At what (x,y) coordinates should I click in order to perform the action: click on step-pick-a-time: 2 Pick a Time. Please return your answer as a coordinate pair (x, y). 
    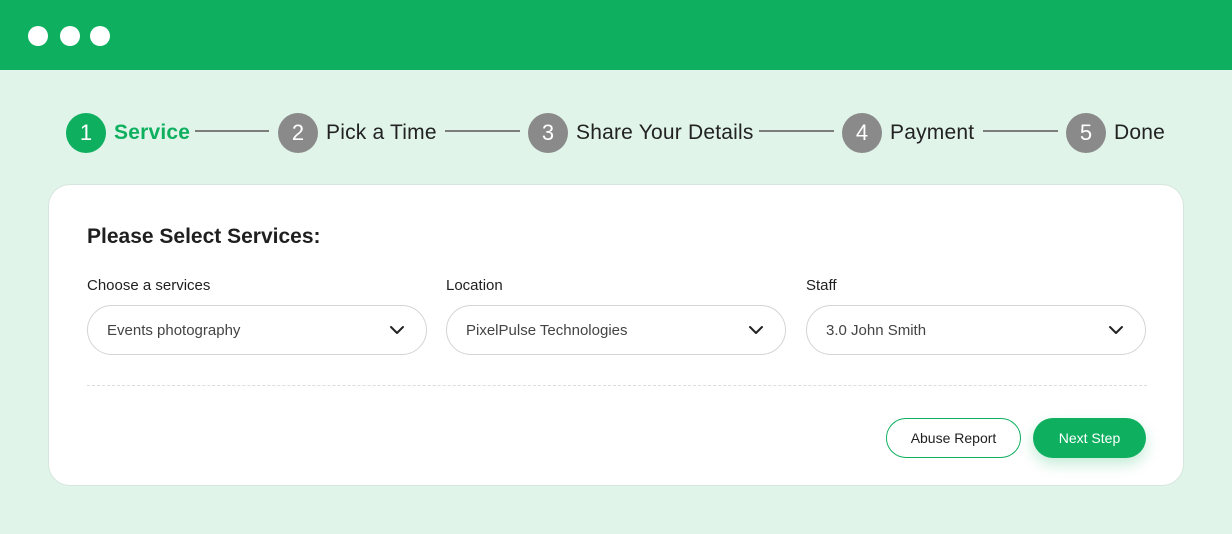
    Looking at the image, I should click on (357, 133).